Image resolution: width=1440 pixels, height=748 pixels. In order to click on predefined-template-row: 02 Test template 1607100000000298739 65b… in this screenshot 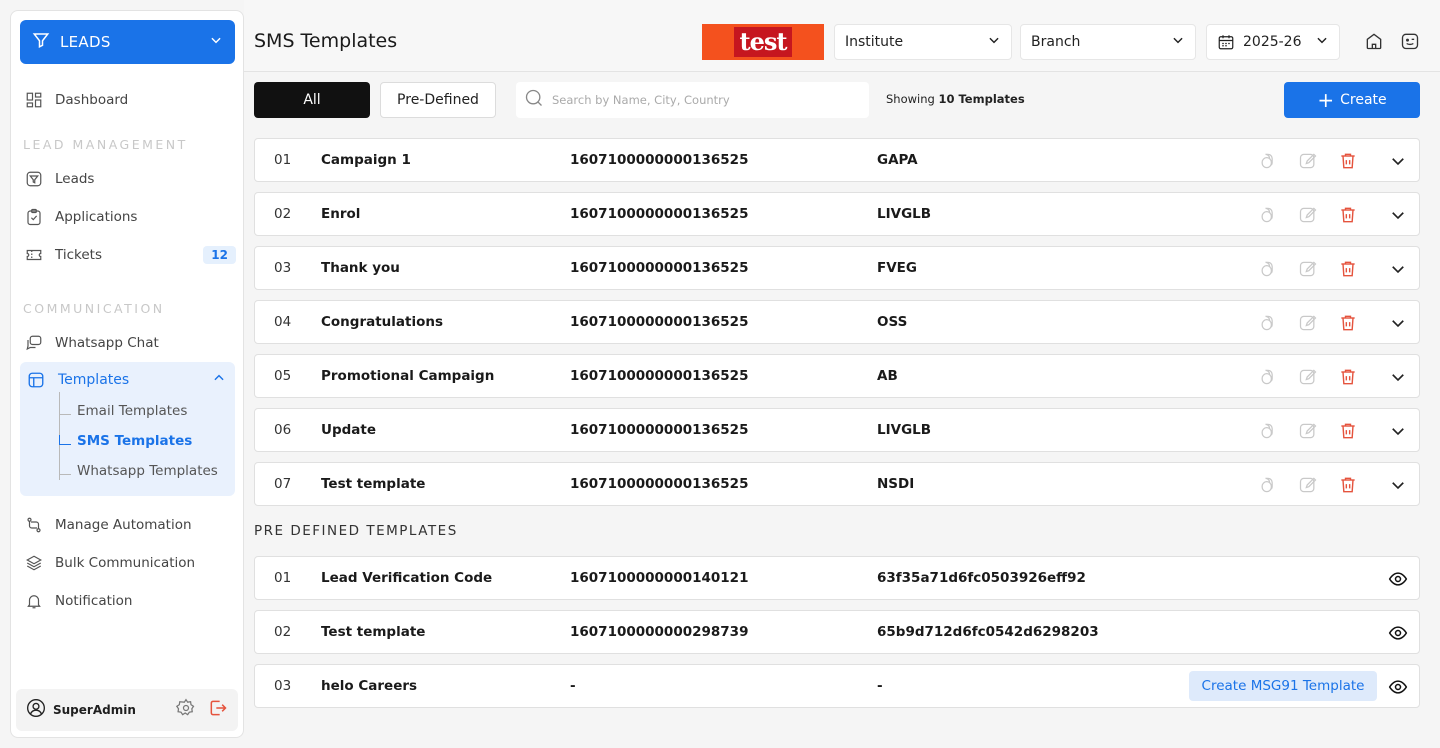, I will do `click(837, 632)`.